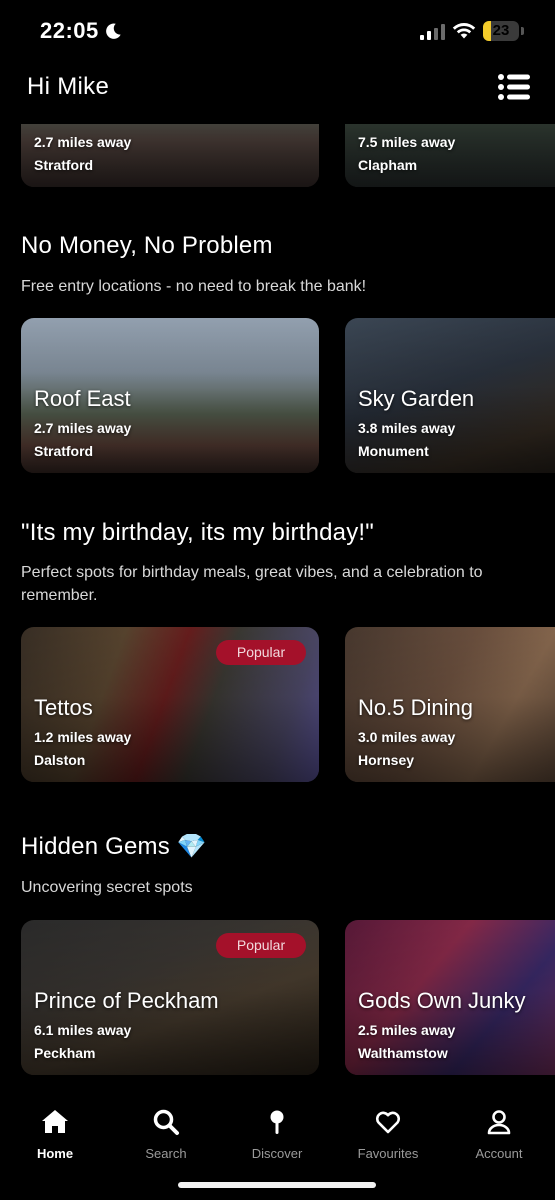 The image size is (555, 1200). What do you see at coordinates (166, 1138) in the screenshot?
I see `nav-search: Search` at bounding box center [166, 1138].